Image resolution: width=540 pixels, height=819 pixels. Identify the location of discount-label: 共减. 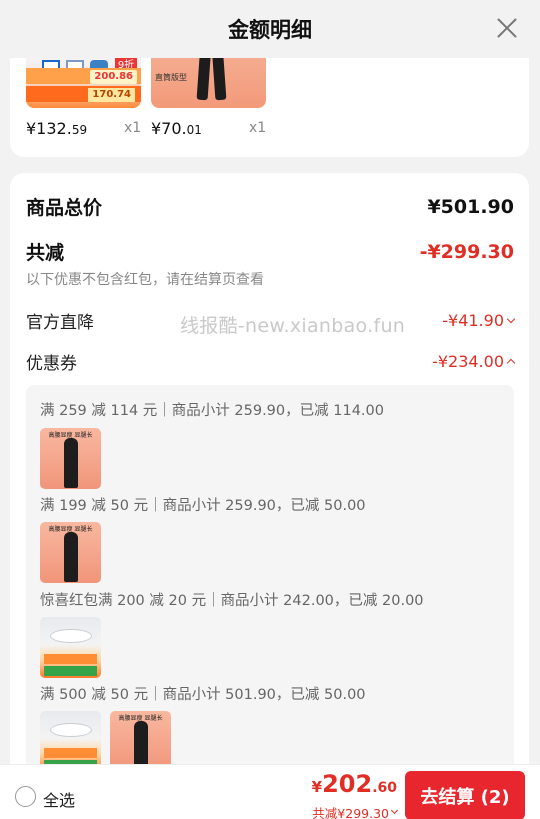
(45, 253).